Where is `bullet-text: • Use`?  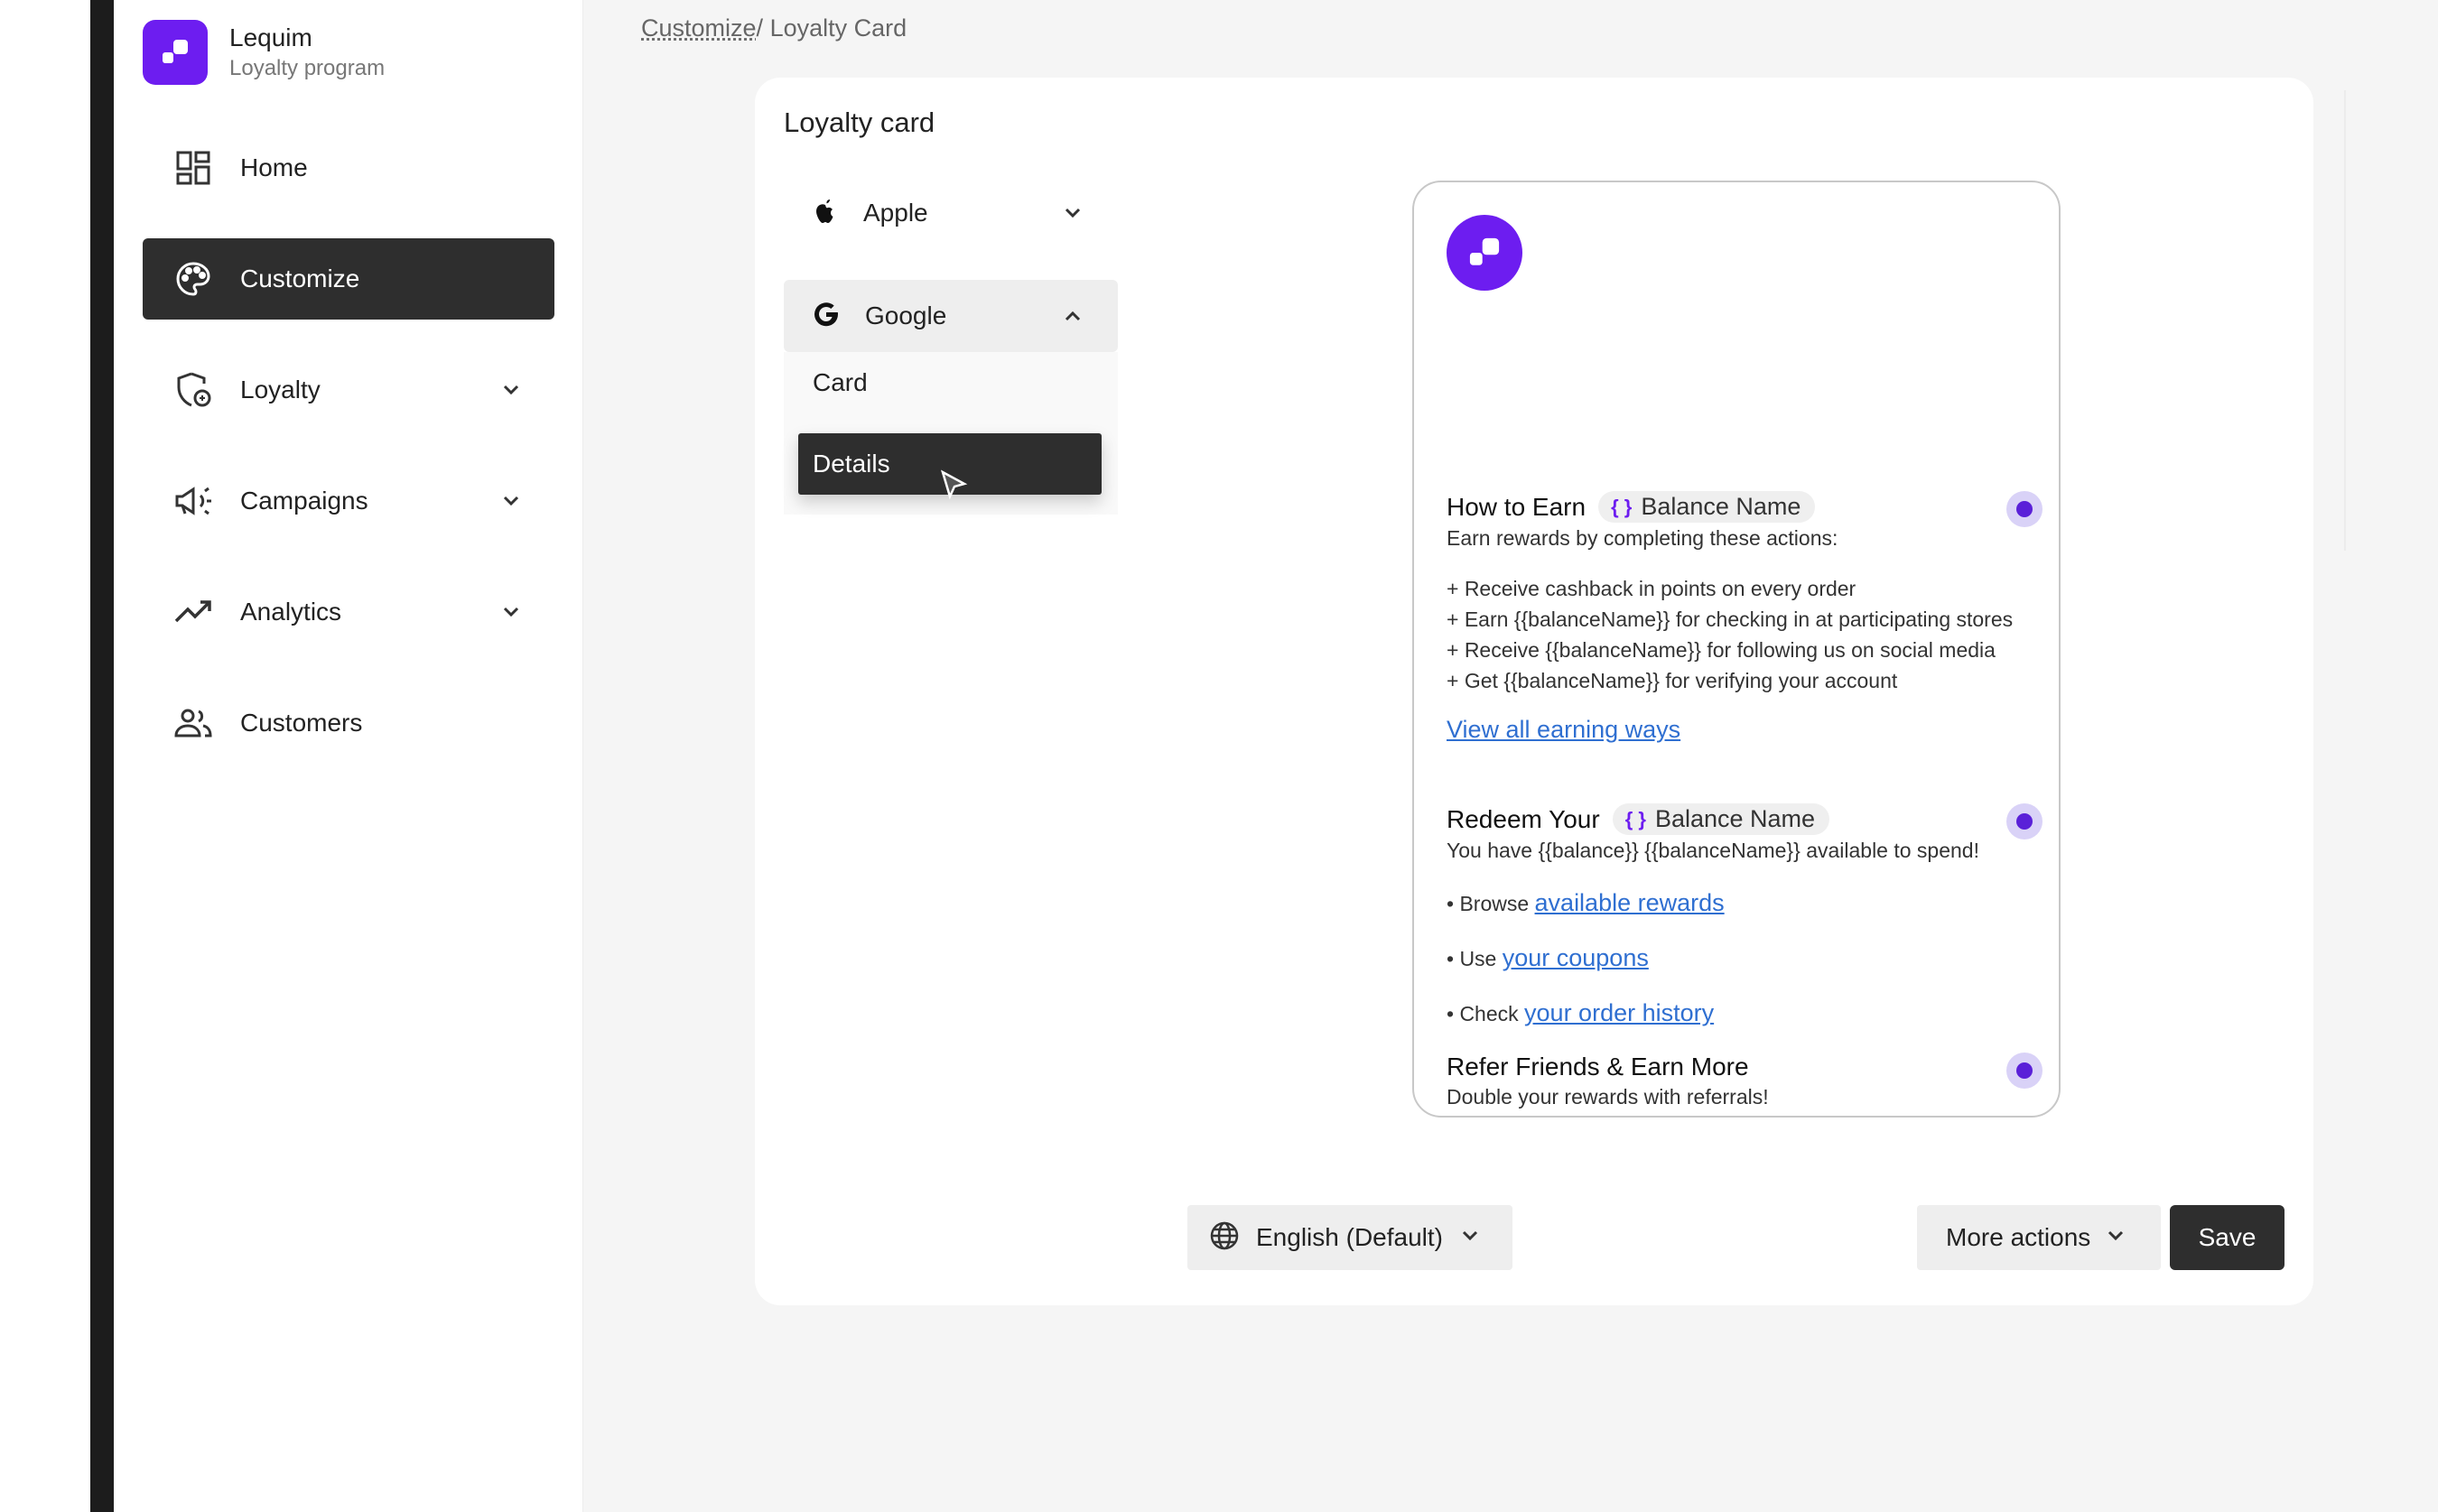
bullet-text: • Use is located at coordinates (1472, 958).